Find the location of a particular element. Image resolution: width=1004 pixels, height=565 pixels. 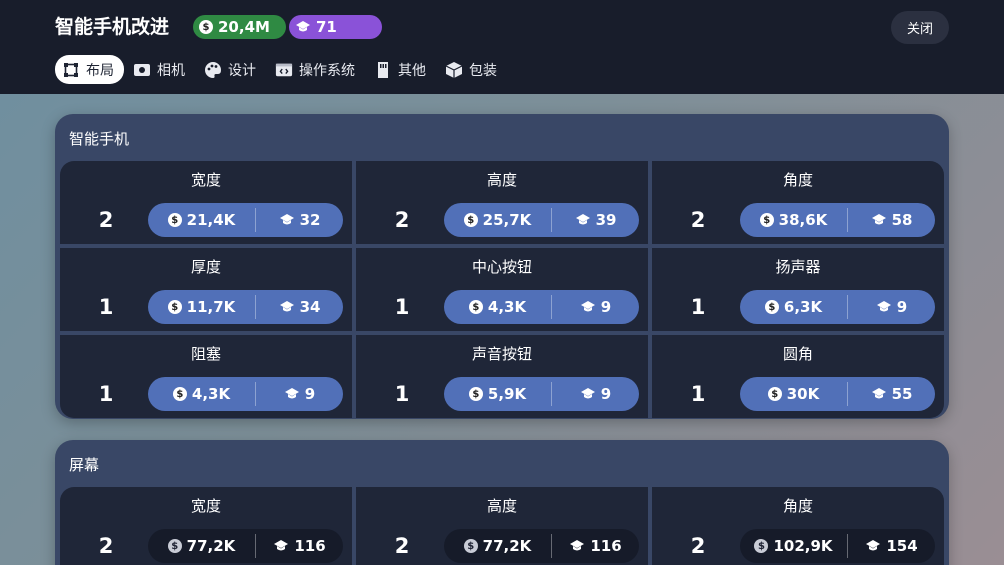

tab-packaging: 包装 is located at coordinates (472, 69).